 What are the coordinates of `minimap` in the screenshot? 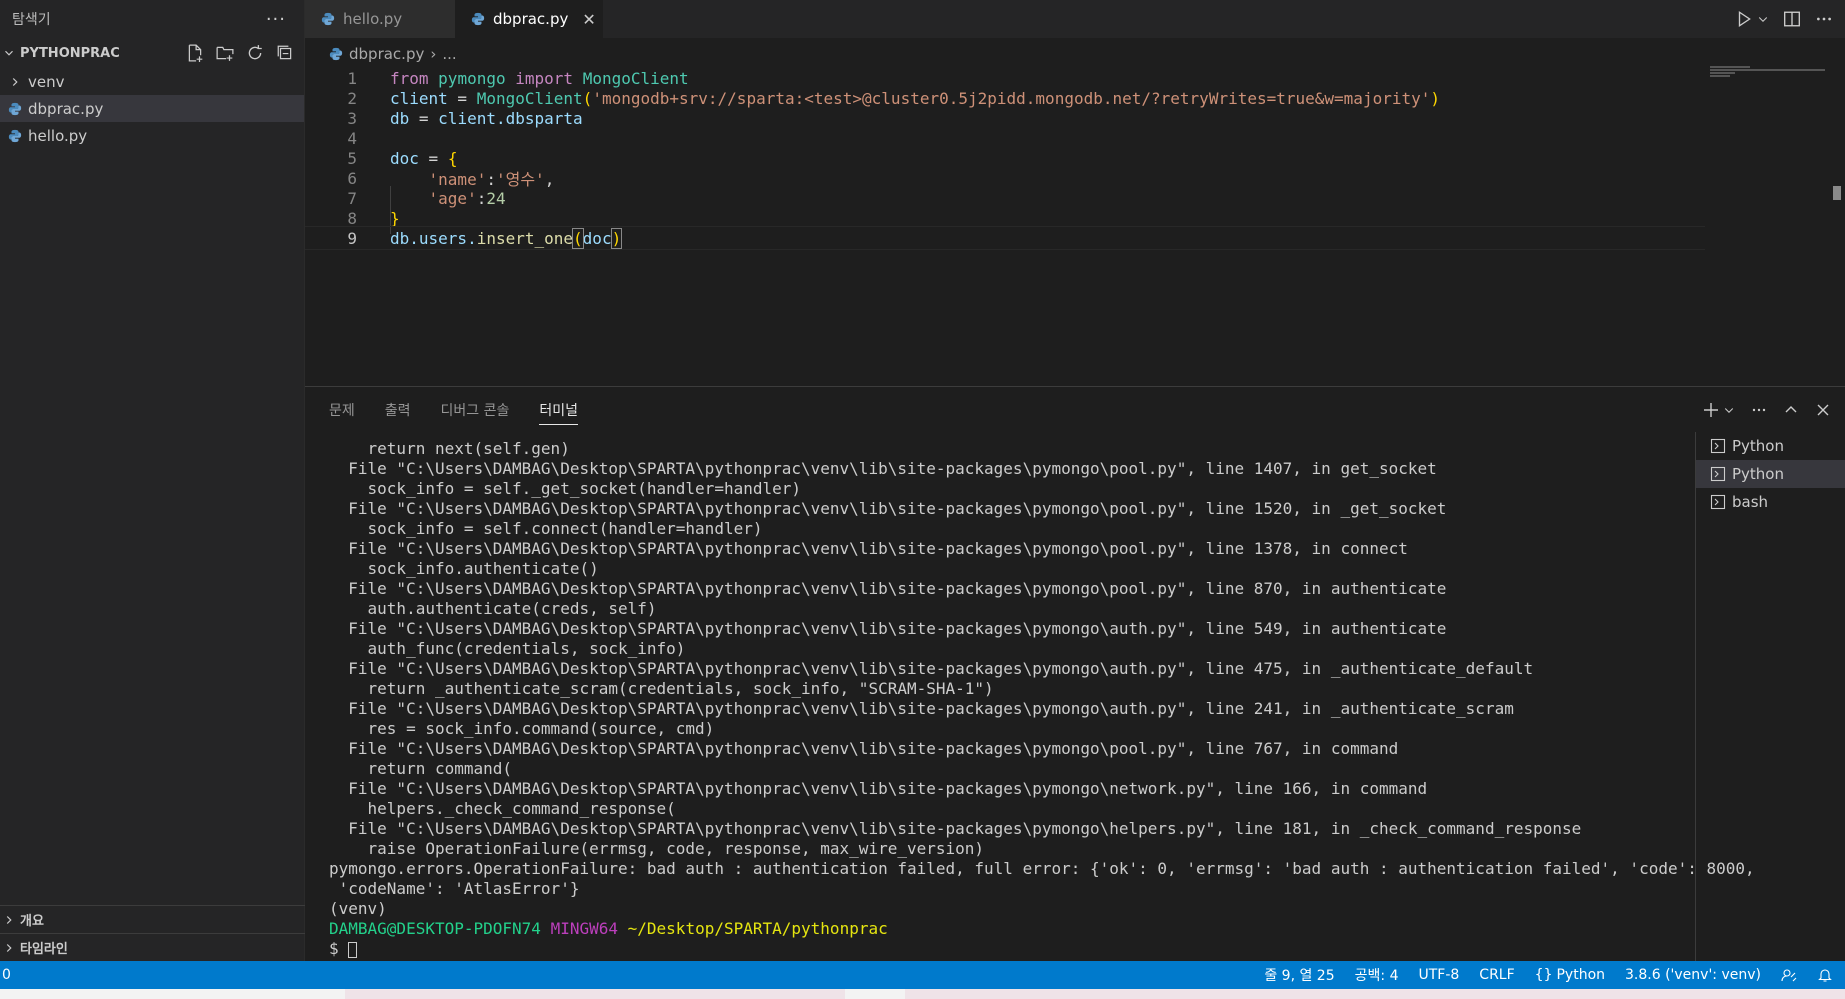 It's located at (1770, 76).